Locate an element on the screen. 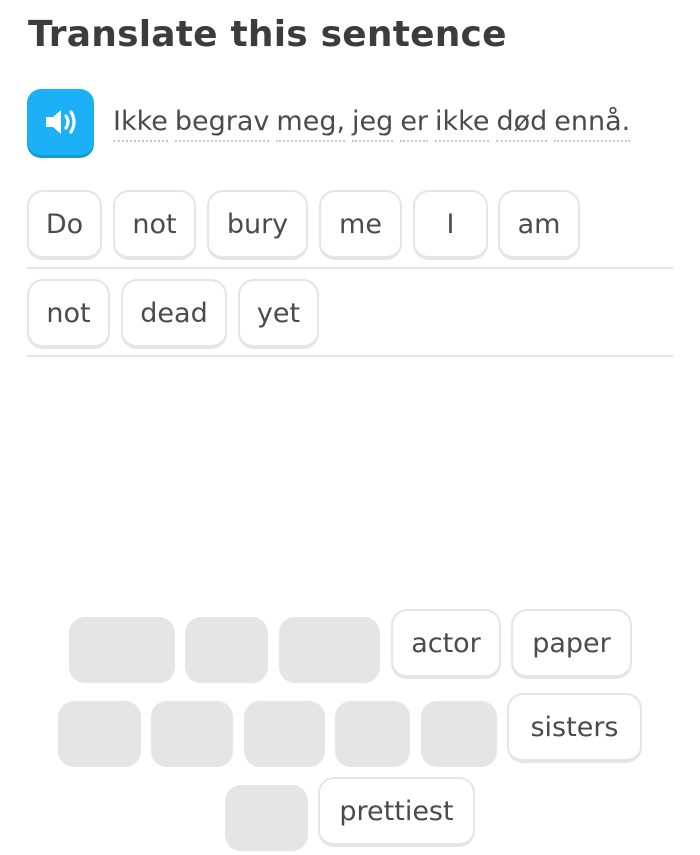  play-audio-button is located at coordinates (60, 122).